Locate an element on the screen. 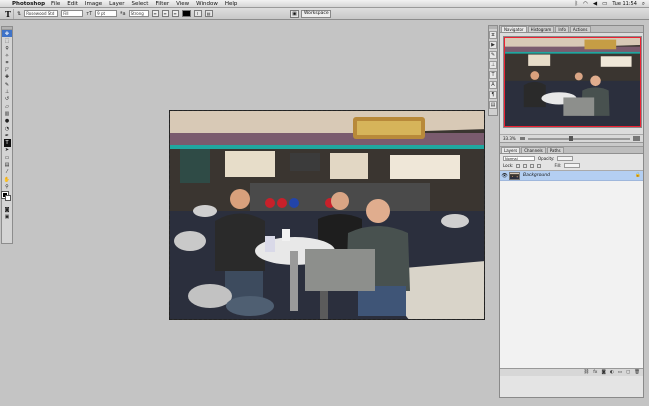 The image size is (649, 406). delete-layer-icon: 🗑 is located at coordinates (637, 372).